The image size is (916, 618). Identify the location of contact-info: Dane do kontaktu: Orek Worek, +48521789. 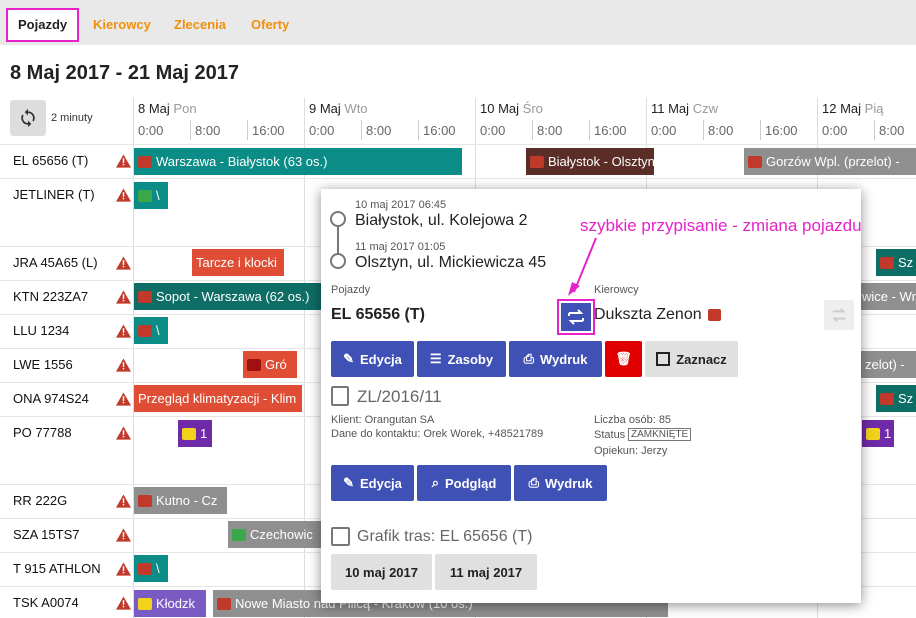
(437, 434).